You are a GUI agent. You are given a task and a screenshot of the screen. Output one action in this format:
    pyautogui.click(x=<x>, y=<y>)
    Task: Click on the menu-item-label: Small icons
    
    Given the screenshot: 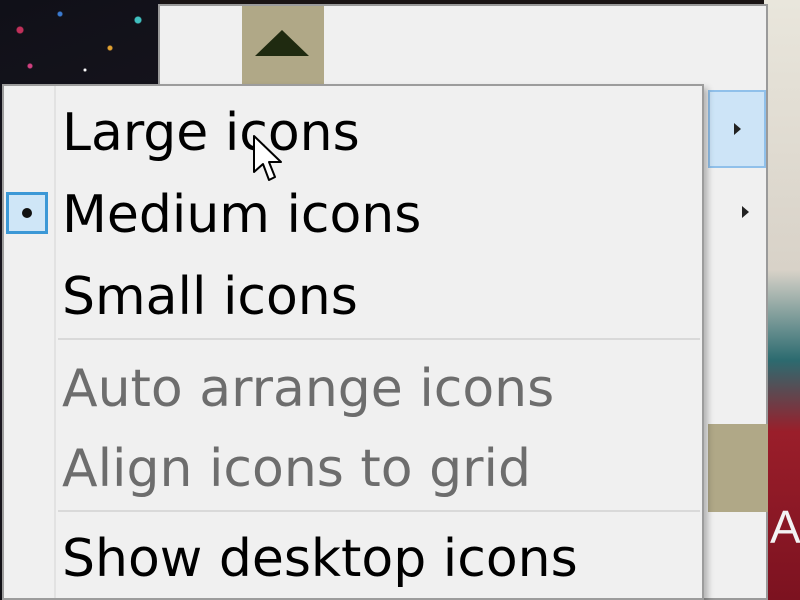 What is the action you would take?
    pyautogui.click(x=210, y=297)
    